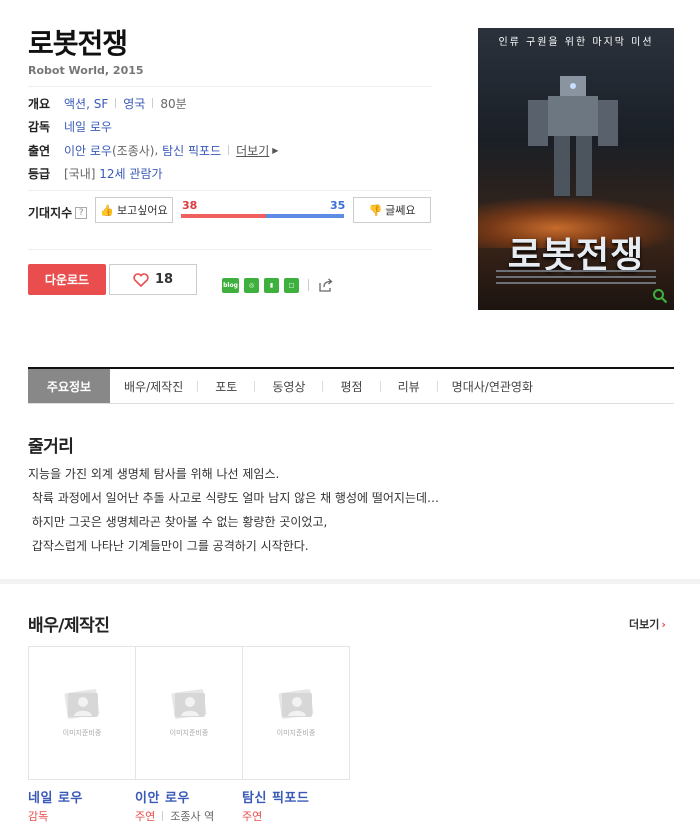 The width and height of the screenshot is (700, 835). Describe the element at coordinates (191, 150) in the screenshot. I see `cast2-link: 탐신 픽포드` at that location.